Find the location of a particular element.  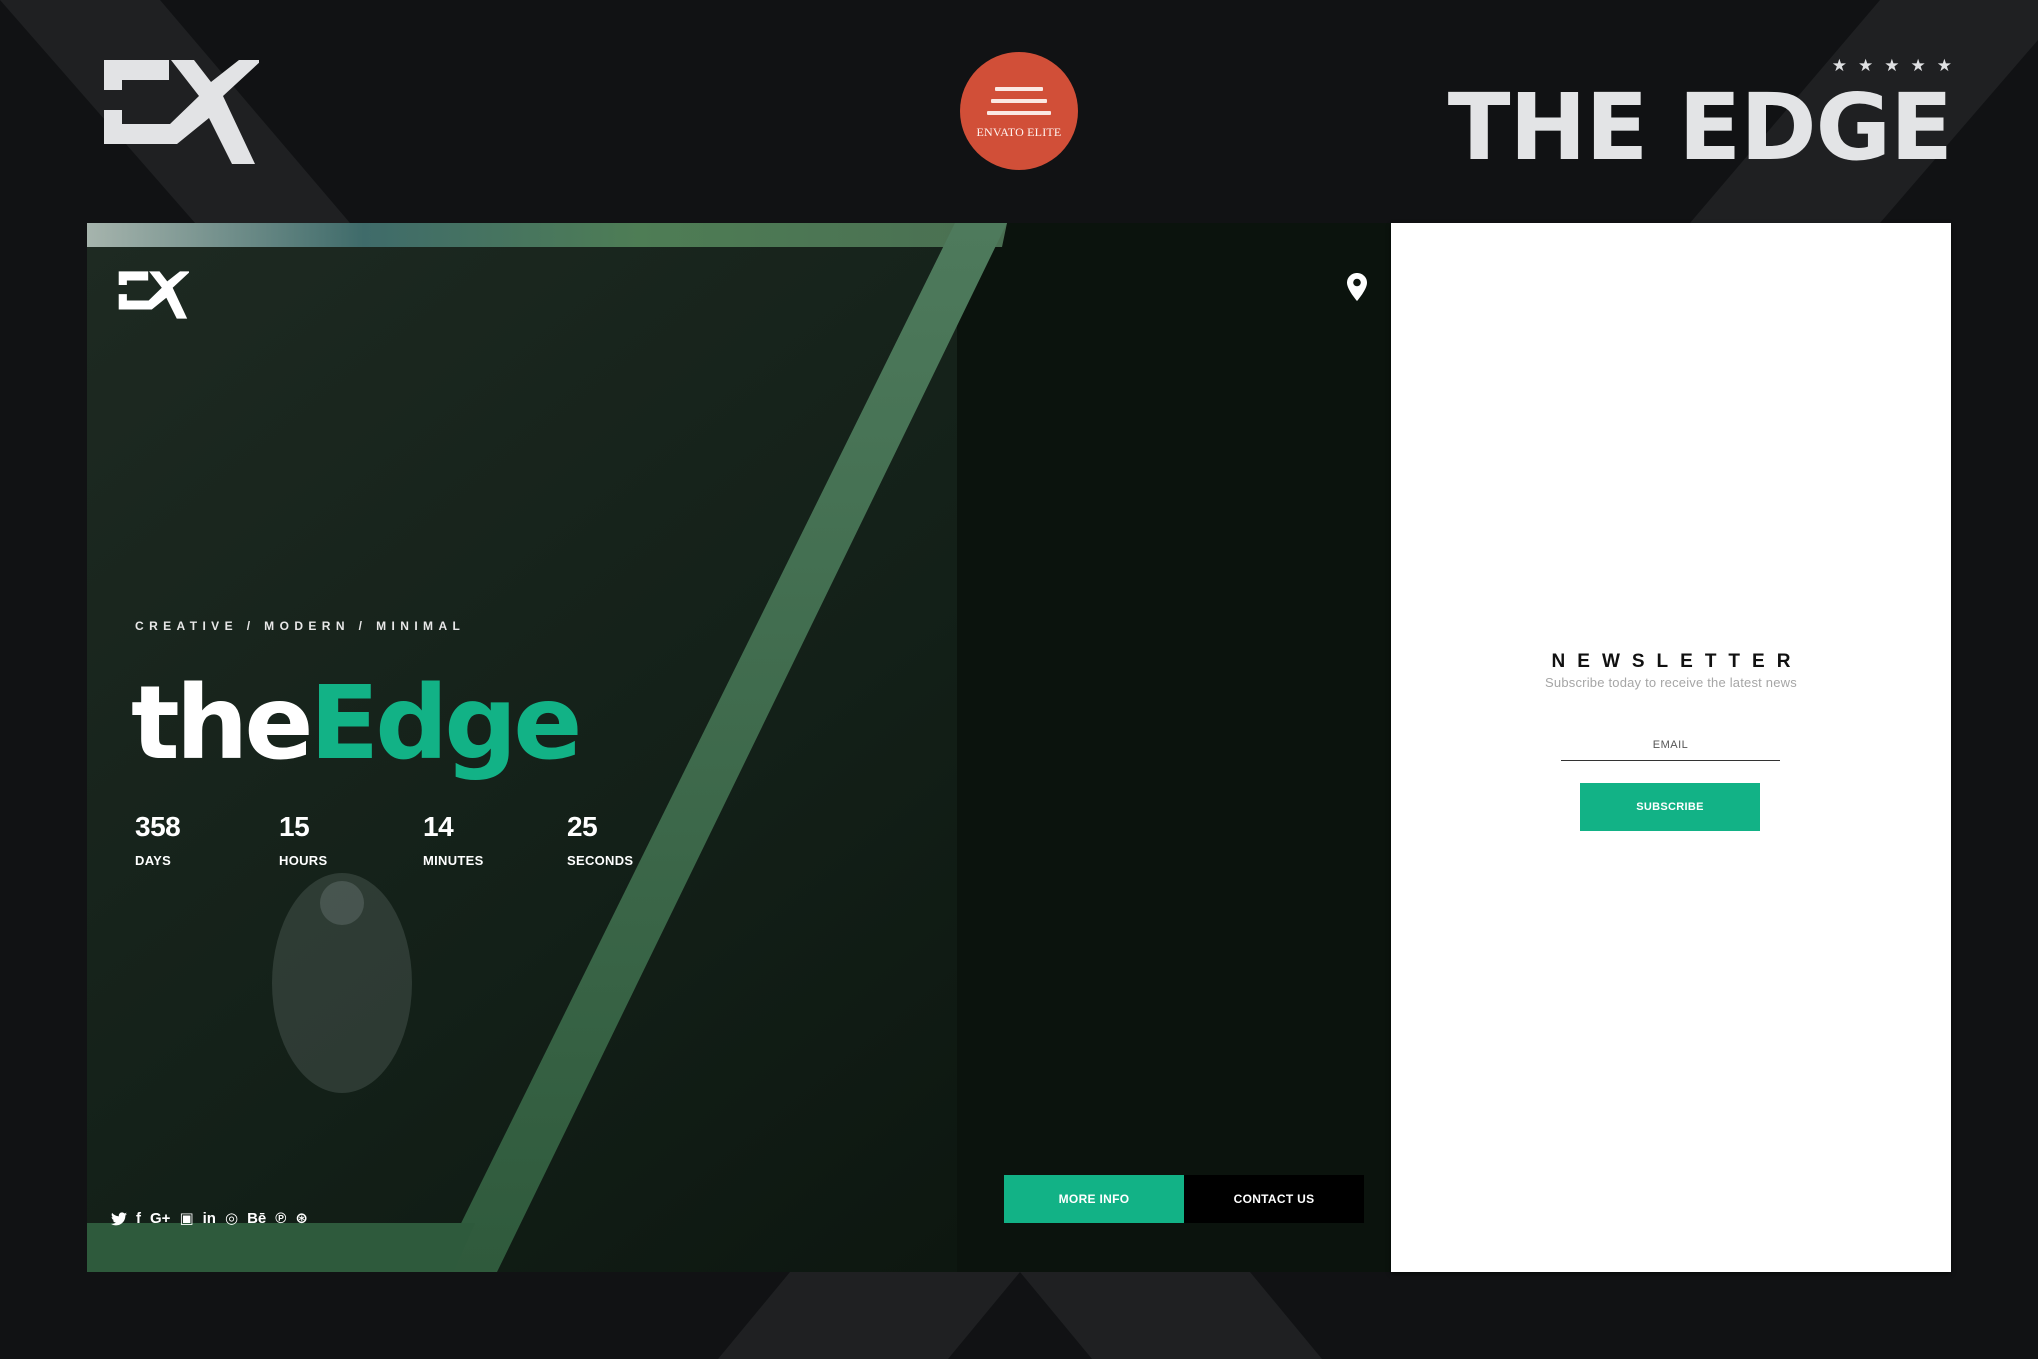

countdown-seconds: 25 SECONDS is located at coordinates (639, 839).